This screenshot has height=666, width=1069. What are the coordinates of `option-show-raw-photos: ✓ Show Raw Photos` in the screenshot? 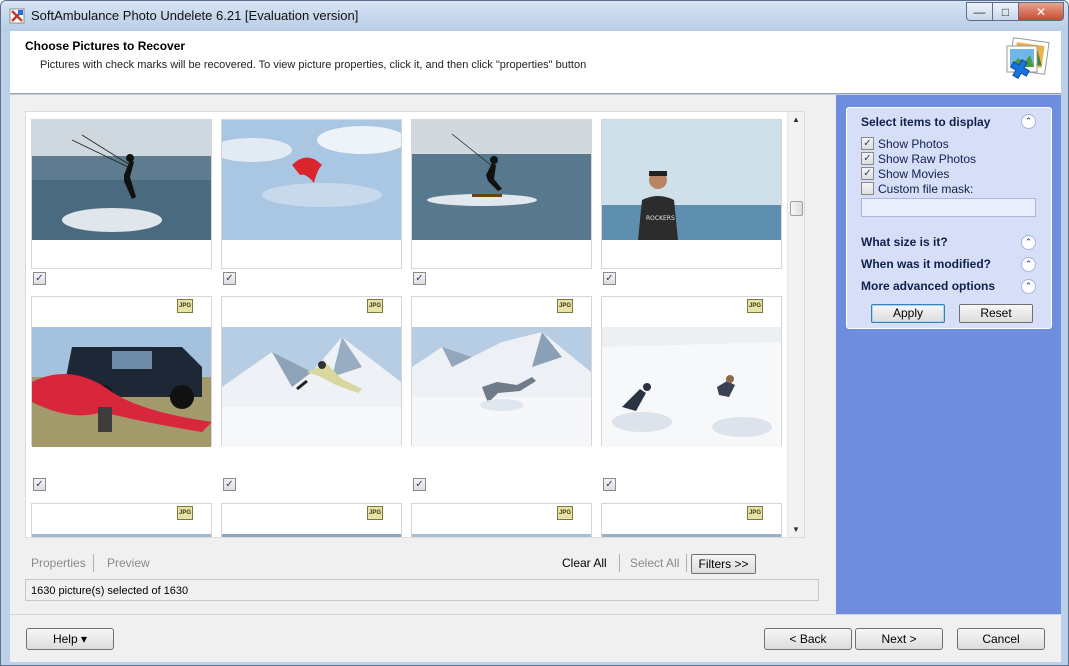 It's located at (918, 159).